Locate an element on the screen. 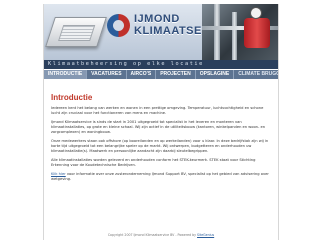 The height and width of the screenshot is (240, 320). nav-item-projecten: PROJECTEN is located at coordinates (176, 74).